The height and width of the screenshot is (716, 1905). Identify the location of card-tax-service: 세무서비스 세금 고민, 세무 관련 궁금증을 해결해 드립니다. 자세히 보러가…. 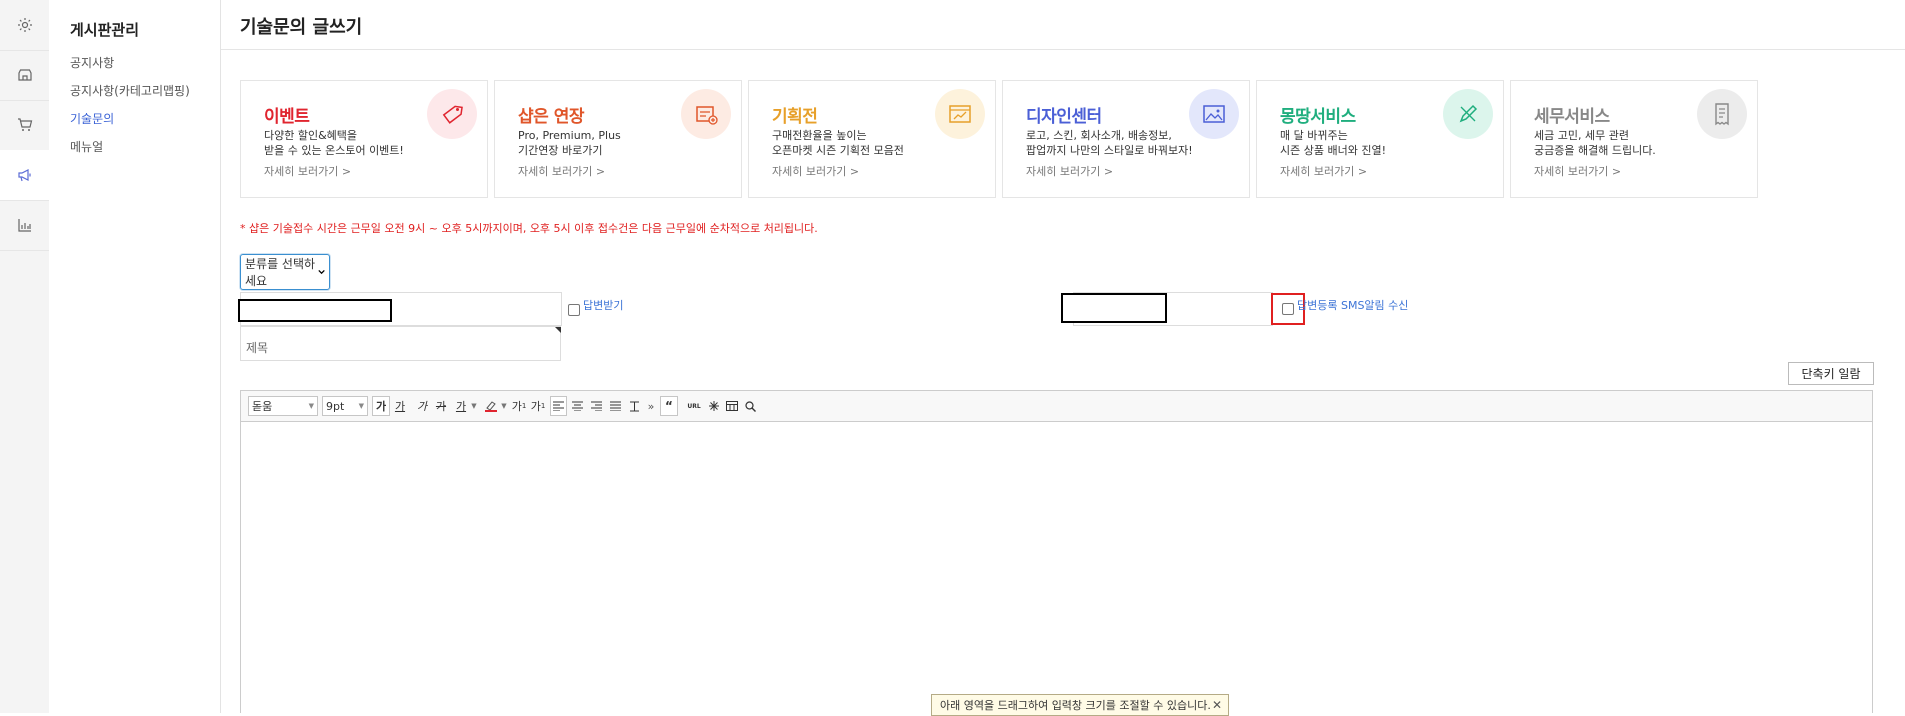
(1634, 139).